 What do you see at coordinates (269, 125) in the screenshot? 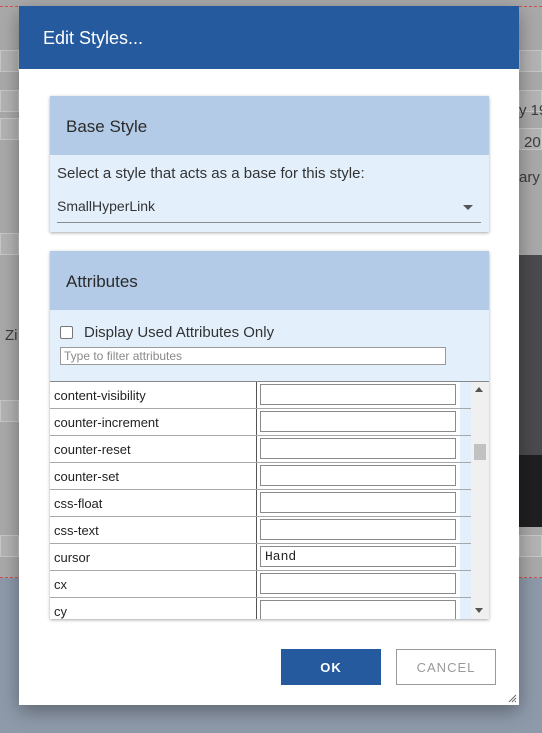
I see `base-style-heading: Base Style` at bounding box center [269, 125].